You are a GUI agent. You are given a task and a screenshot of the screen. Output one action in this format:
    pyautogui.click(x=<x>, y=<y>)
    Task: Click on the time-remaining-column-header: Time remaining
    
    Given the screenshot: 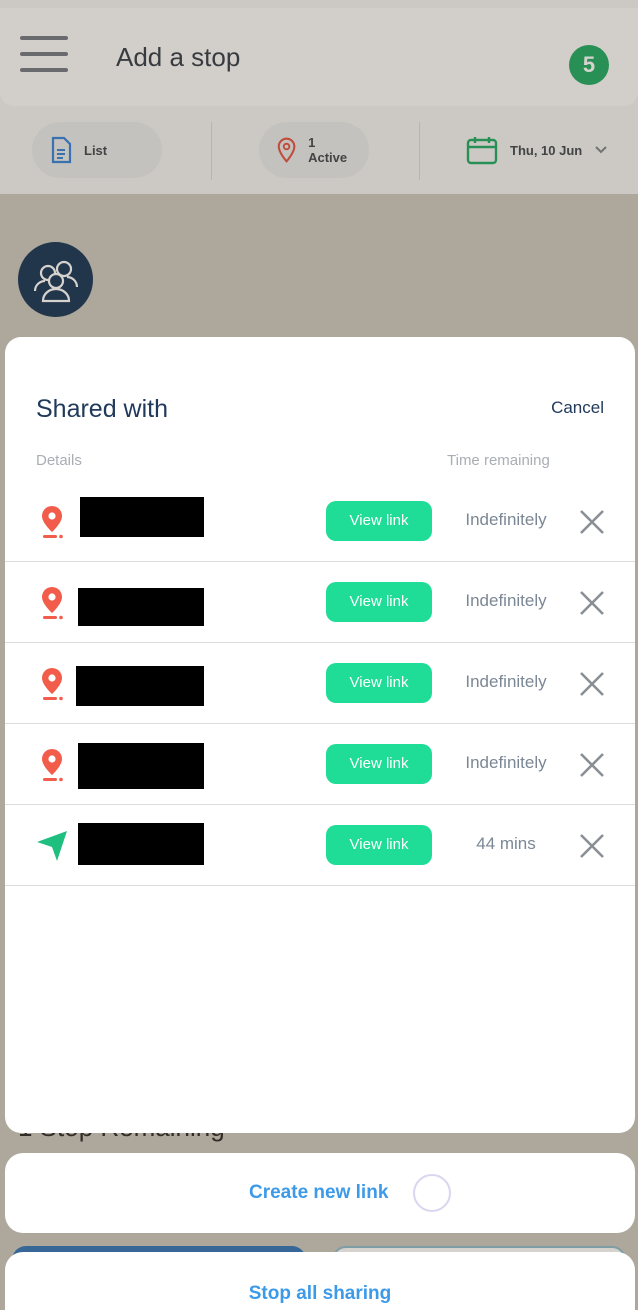 What is the action you would take?
    pyautogui.click(x=498, y=460)
    